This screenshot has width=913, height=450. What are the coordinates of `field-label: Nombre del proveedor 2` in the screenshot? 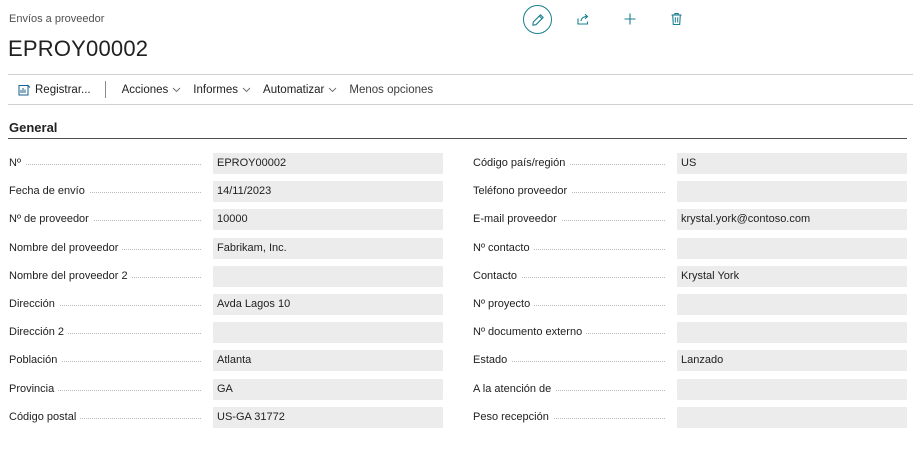 It's located at (107, 276).